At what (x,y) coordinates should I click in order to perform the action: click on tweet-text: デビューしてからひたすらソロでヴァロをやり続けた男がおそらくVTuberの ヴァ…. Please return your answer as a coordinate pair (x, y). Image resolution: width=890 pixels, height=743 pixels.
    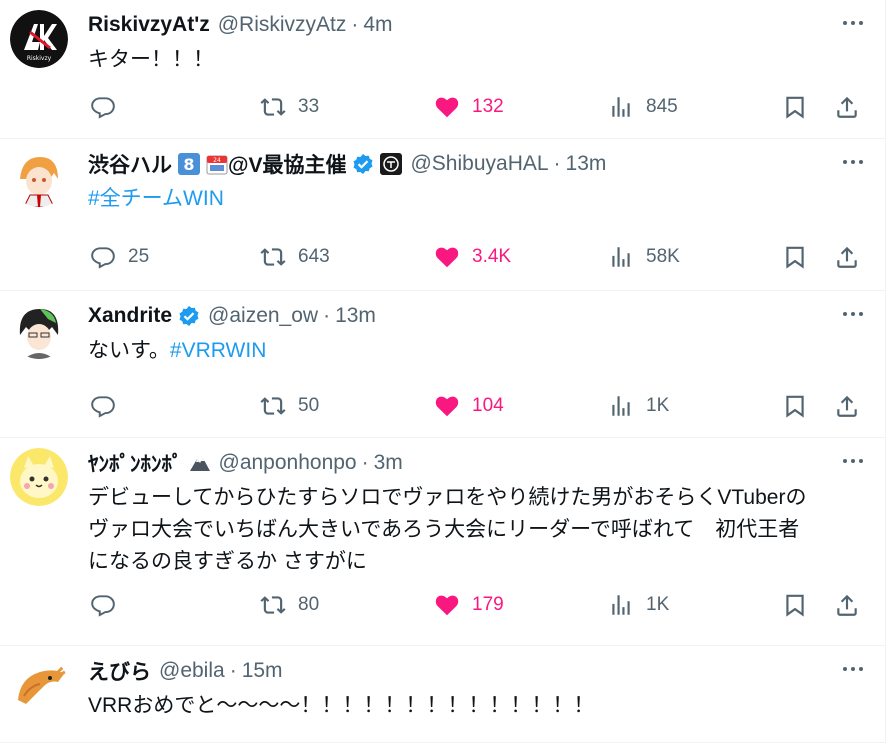
    Looking at the image, I should click on (447, 529).